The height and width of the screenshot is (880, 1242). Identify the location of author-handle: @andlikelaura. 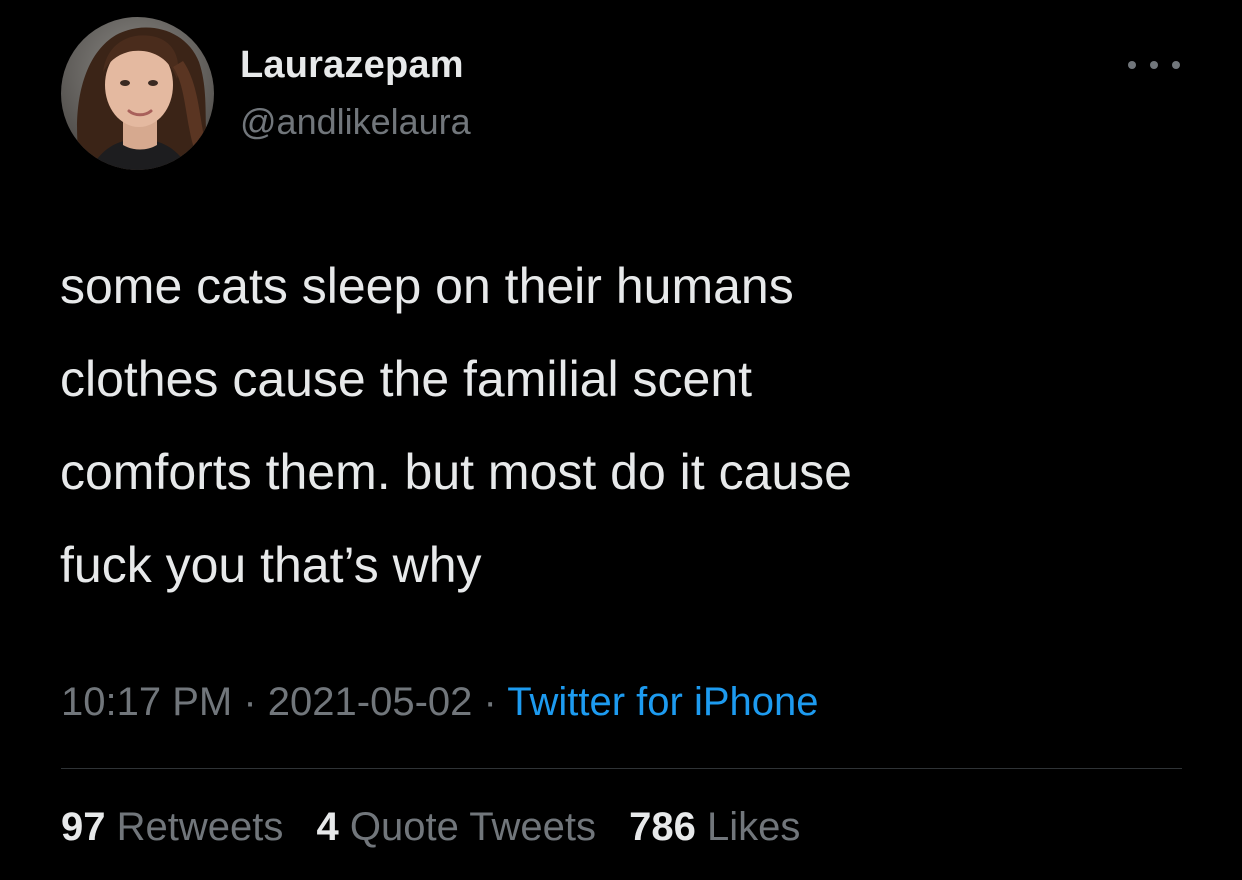
(355, 122).